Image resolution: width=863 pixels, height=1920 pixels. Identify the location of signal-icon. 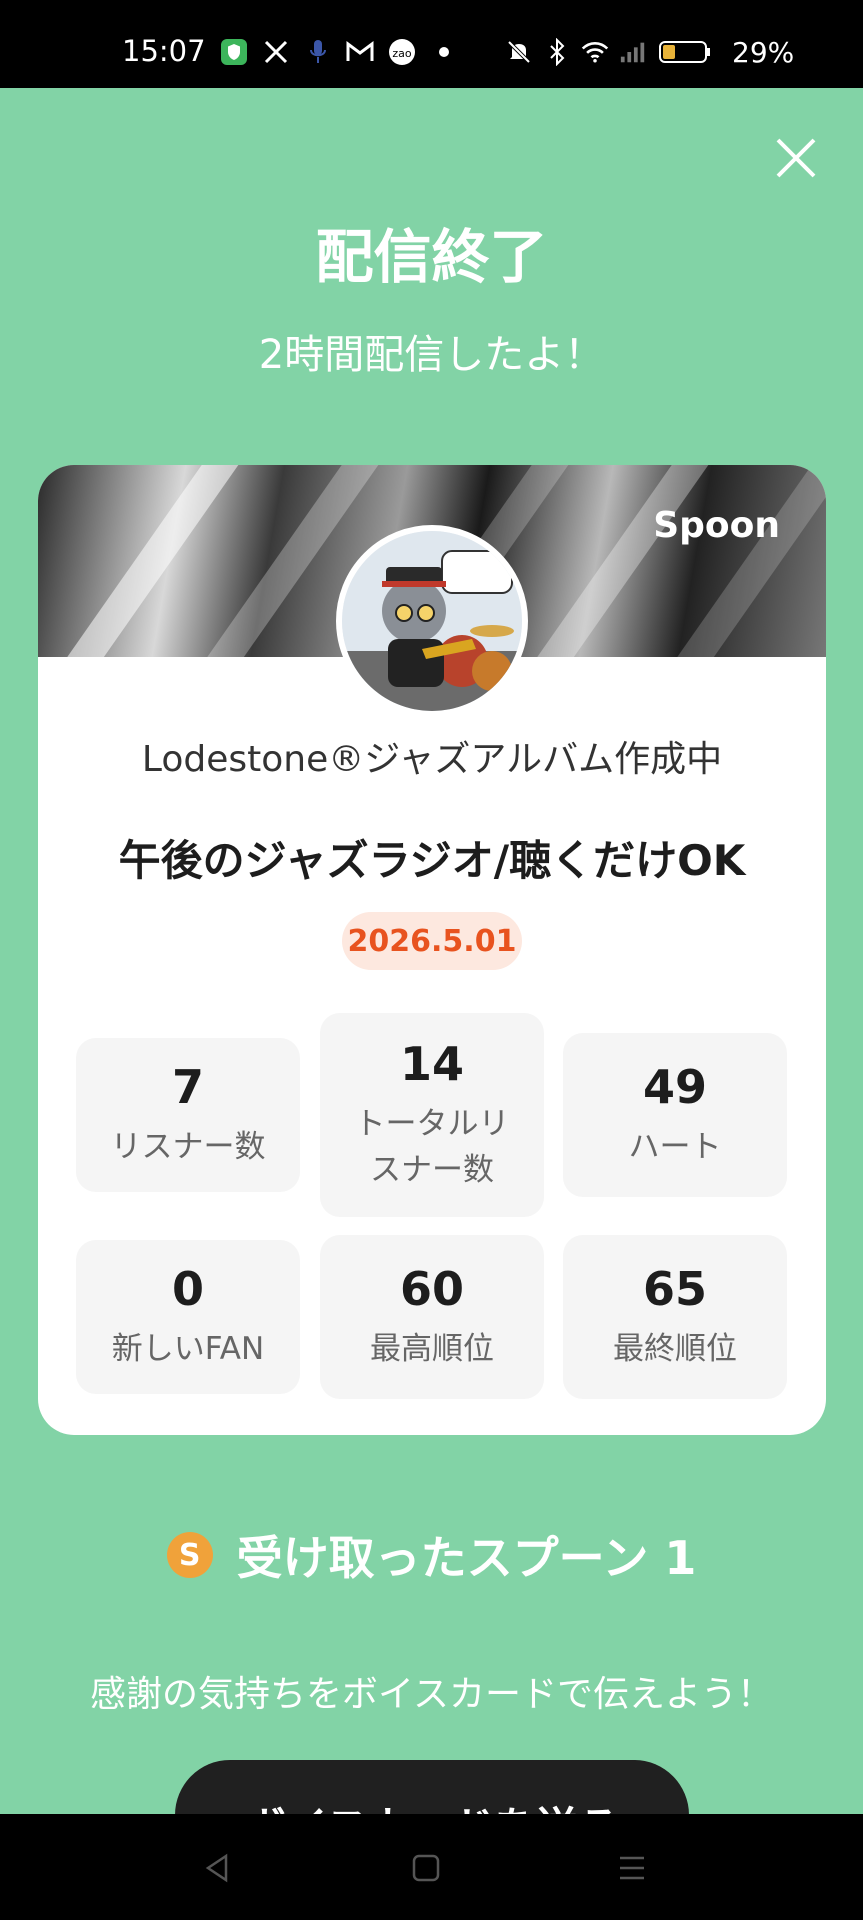
(633, 52).